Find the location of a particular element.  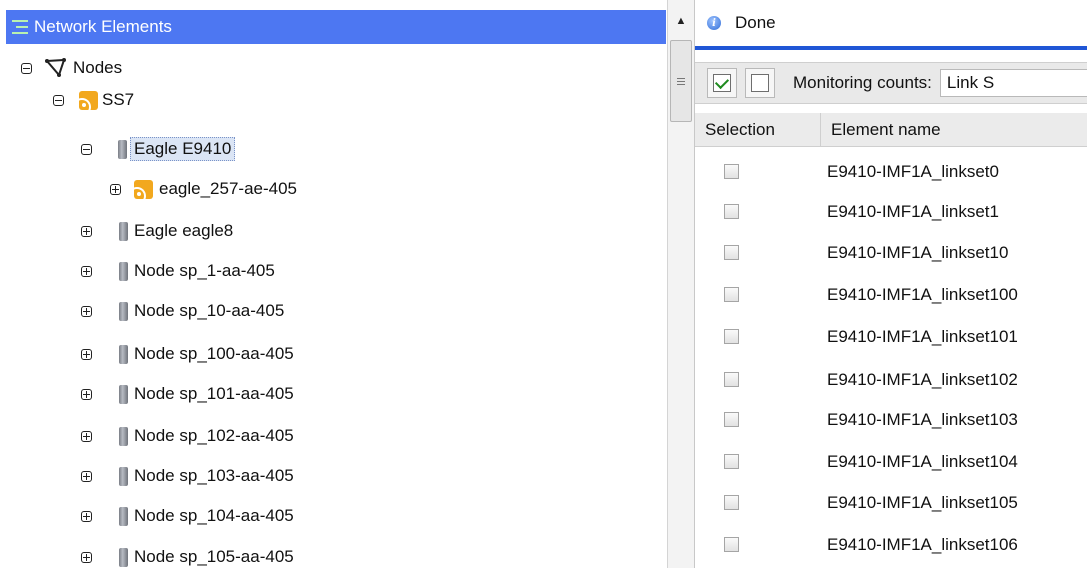

element-name-cell: E9410-IMF1A_linkset106 is located at coordinates (922, 544).